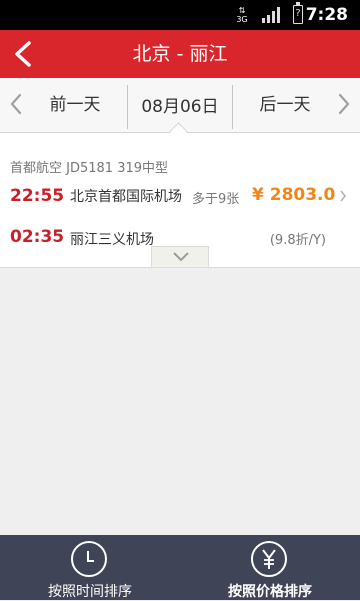  What do you see at coordinates (269, 559) in the screenshot?
I see `yen-icon` at bounding box center [269, 559].